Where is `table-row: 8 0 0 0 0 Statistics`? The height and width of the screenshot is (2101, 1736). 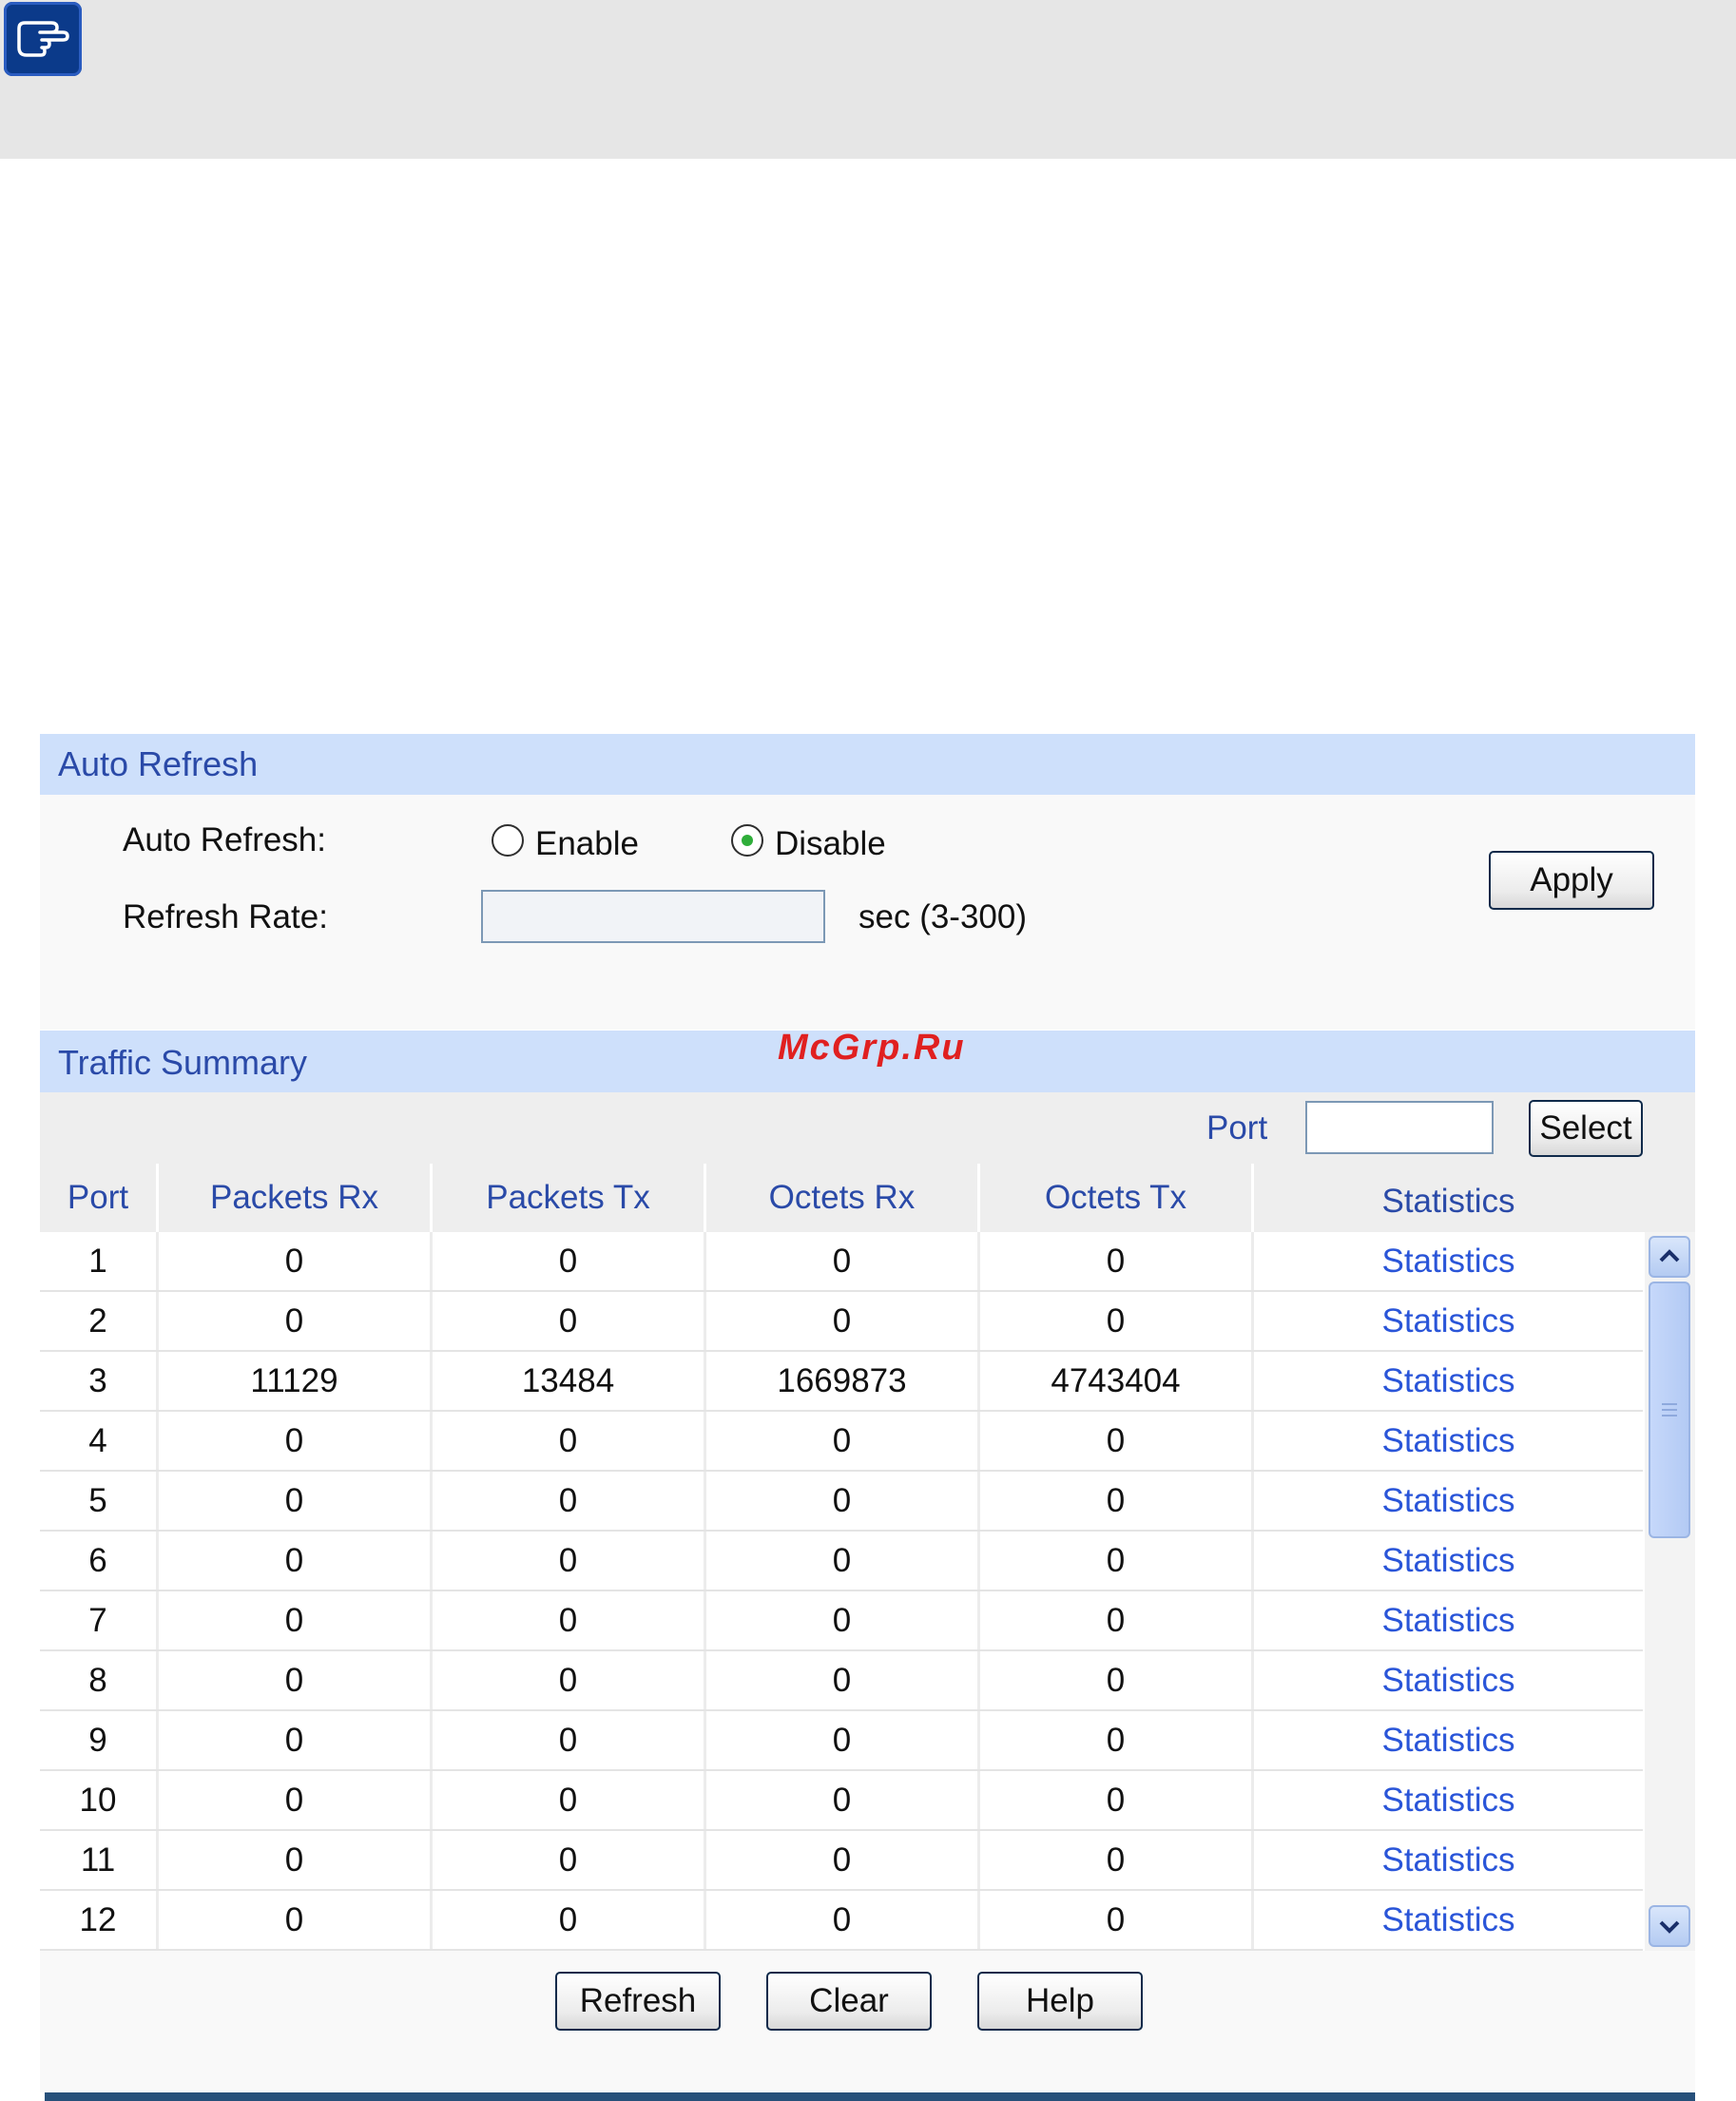
table-row: 8 0 0 0 0 Statistics is located at coordinates (842, 1681).